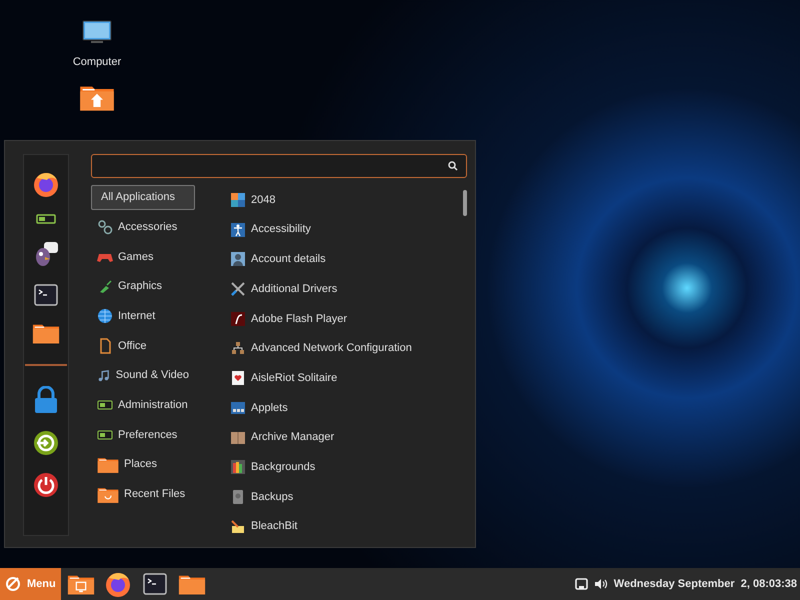  I want to click on application-item: Accessibility, so click(340, 229).